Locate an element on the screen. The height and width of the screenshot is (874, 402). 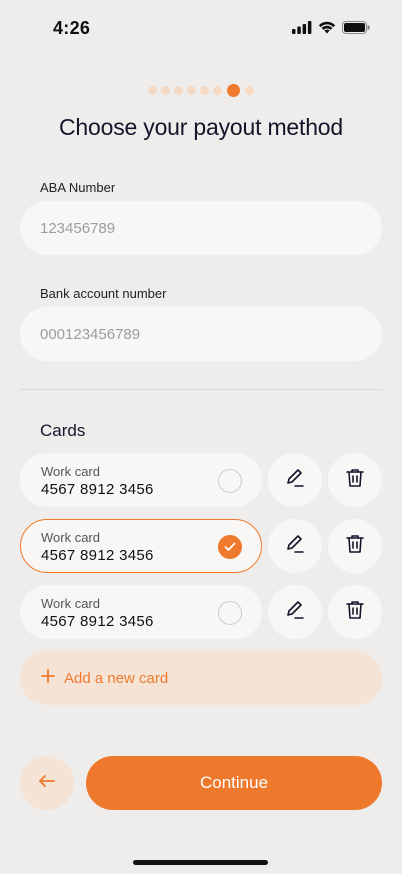
status-time: 4:26 is located at coordinates (72, 28).